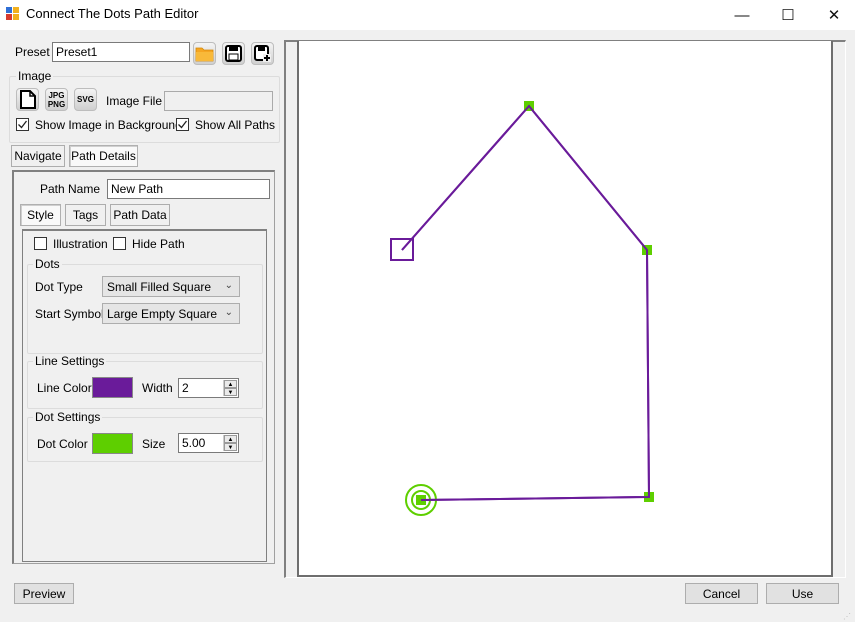 This screenshot has width=855, height=622. What do you see at coordinates (64, 388) in the screenshot?
I see `line-color-label: Line Color` at bounding box center [64, 388].